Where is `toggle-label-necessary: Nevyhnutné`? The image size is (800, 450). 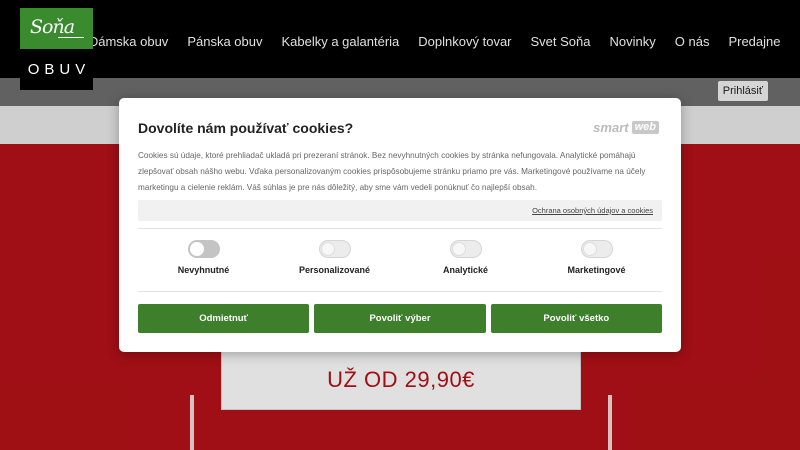
toggle-label-necessary: Nevyhnutné is located at coordinates (203, 270).